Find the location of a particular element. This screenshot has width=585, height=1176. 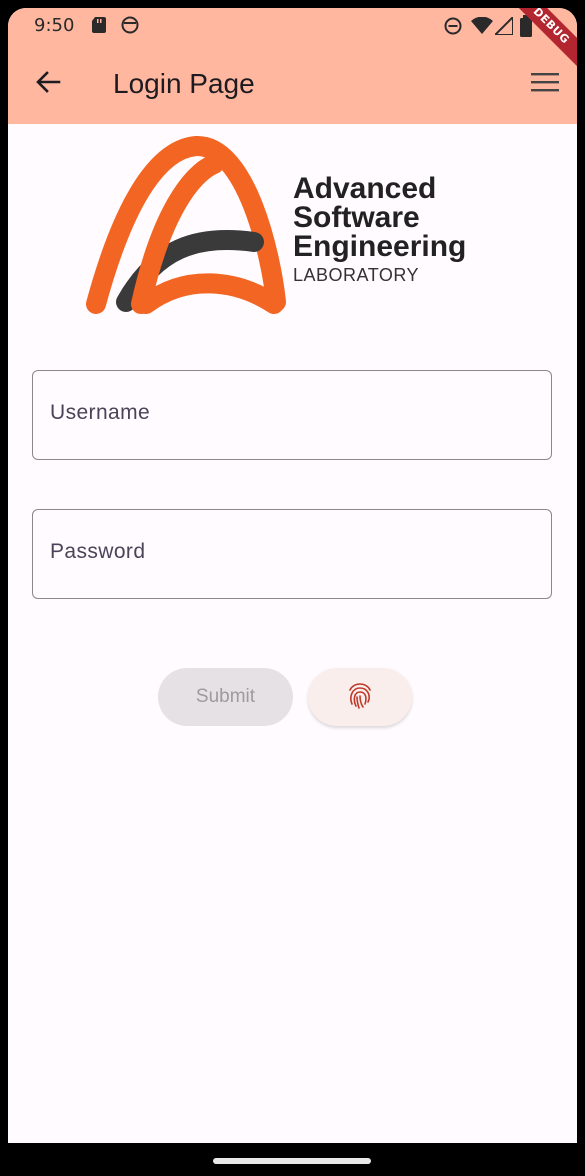

fingerprint-button is located at coordinates (360, 697).